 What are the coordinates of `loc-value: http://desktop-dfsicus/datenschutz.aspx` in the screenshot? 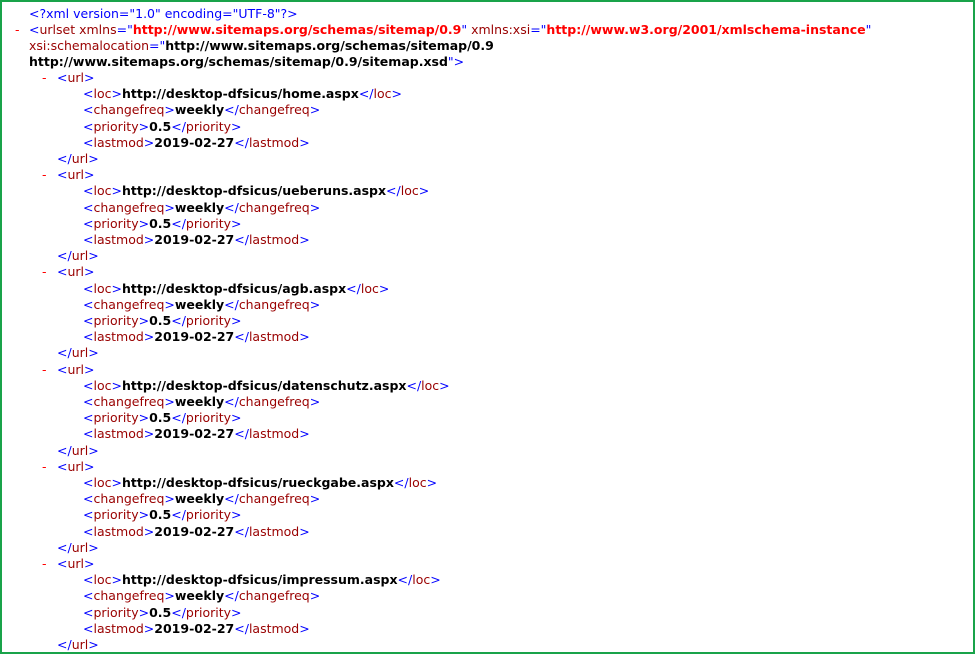 It's located at (264, 385).